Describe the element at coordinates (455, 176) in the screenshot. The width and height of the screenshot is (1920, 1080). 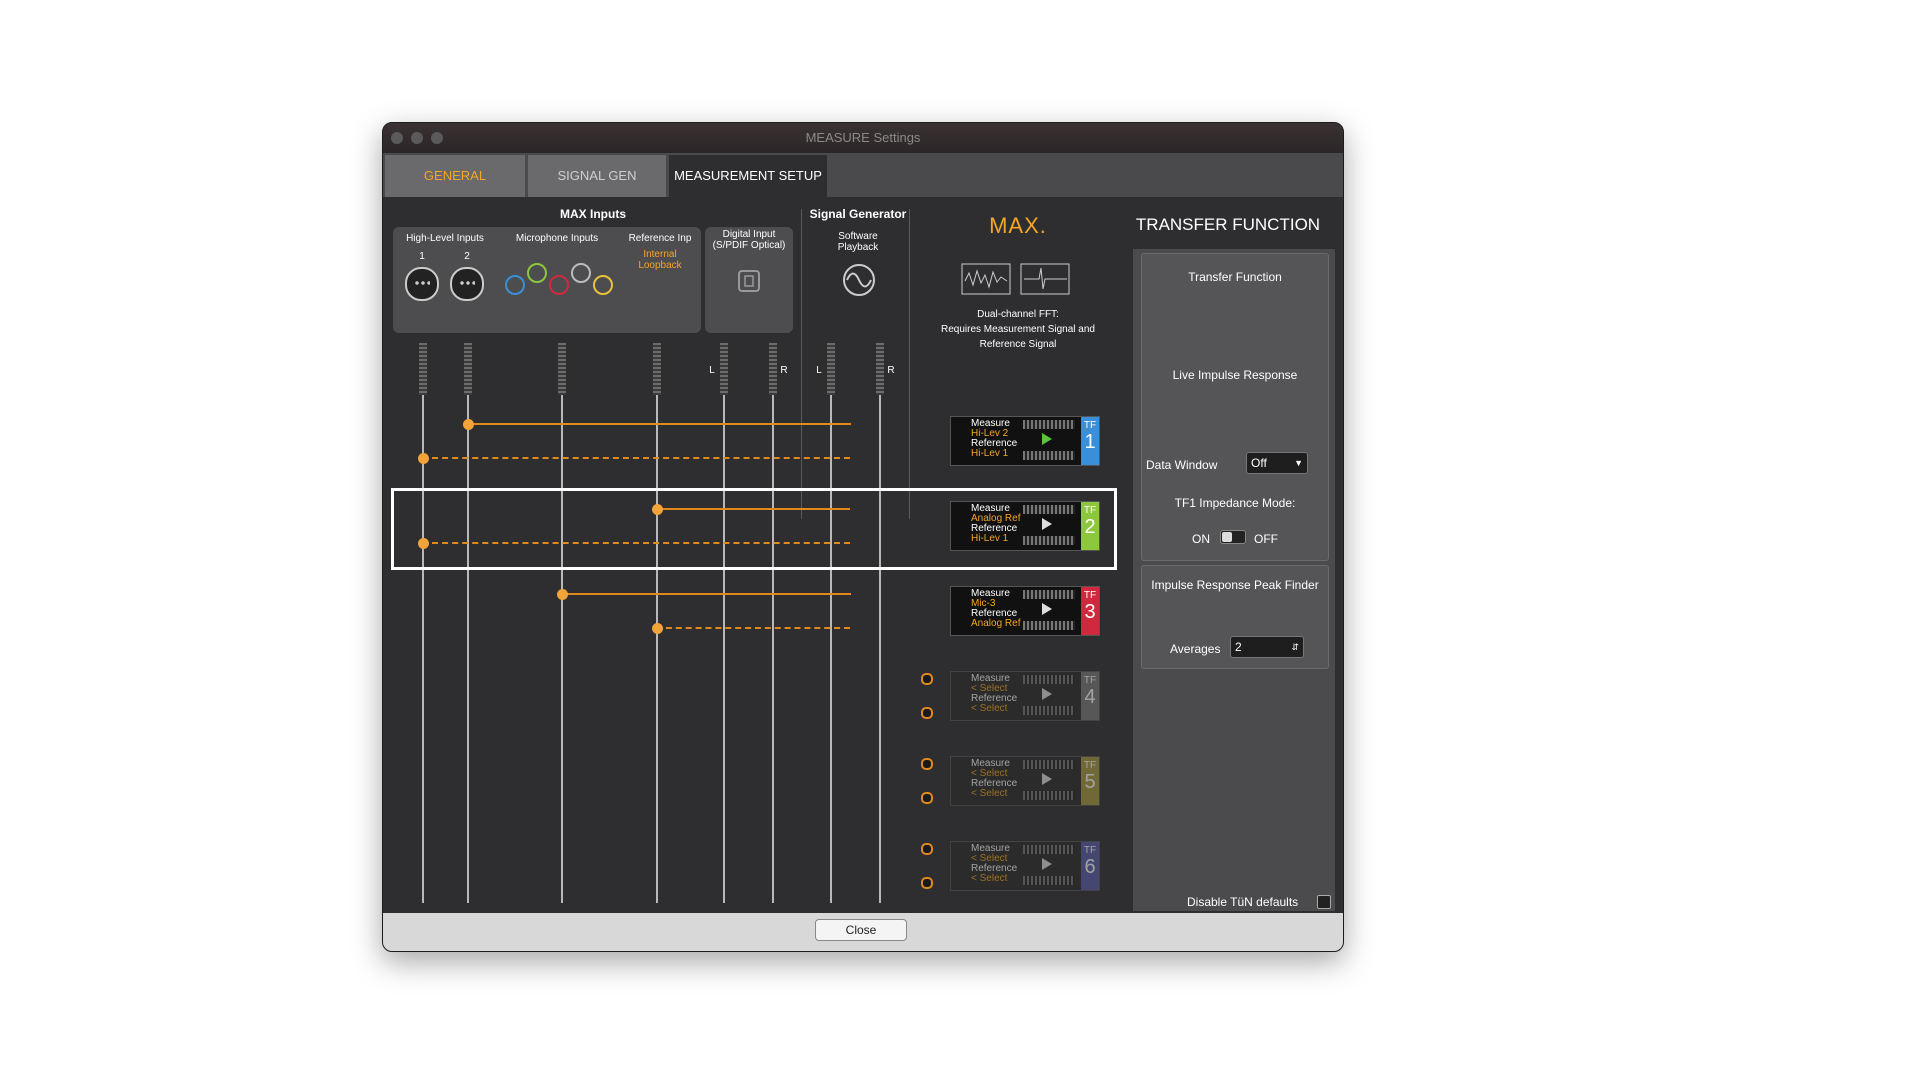
I see `tab-general: GENERAL` at that location.